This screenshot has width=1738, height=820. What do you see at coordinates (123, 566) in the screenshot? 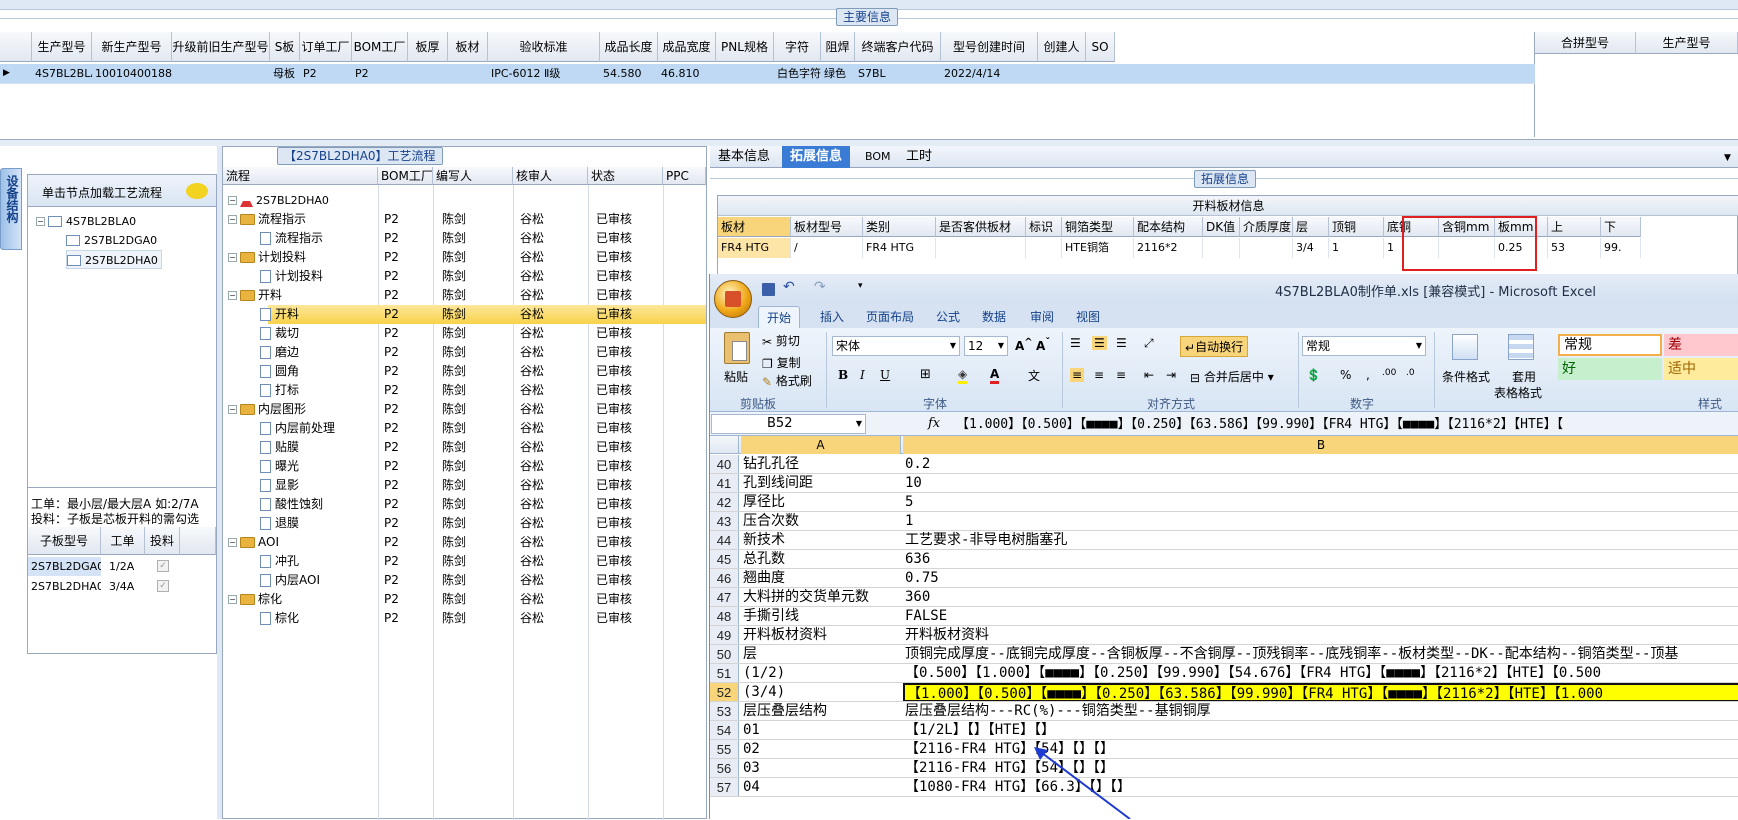
I see `work-order-cell: 1/2A` at bounding box center [123, 566].